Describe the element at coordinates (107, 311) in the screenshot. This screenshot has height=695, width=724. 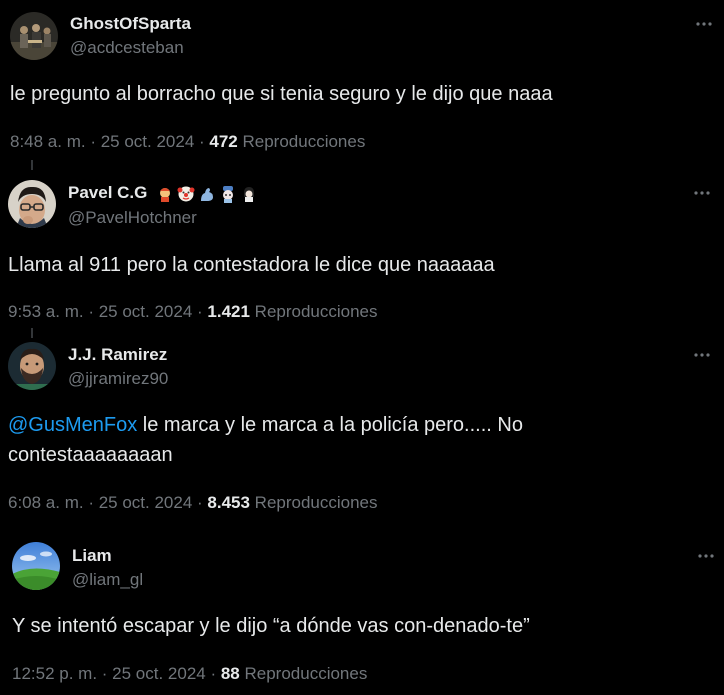
I see `timestamp: 9:53 a. m. · 25 oct. 2024 ·` at that location.